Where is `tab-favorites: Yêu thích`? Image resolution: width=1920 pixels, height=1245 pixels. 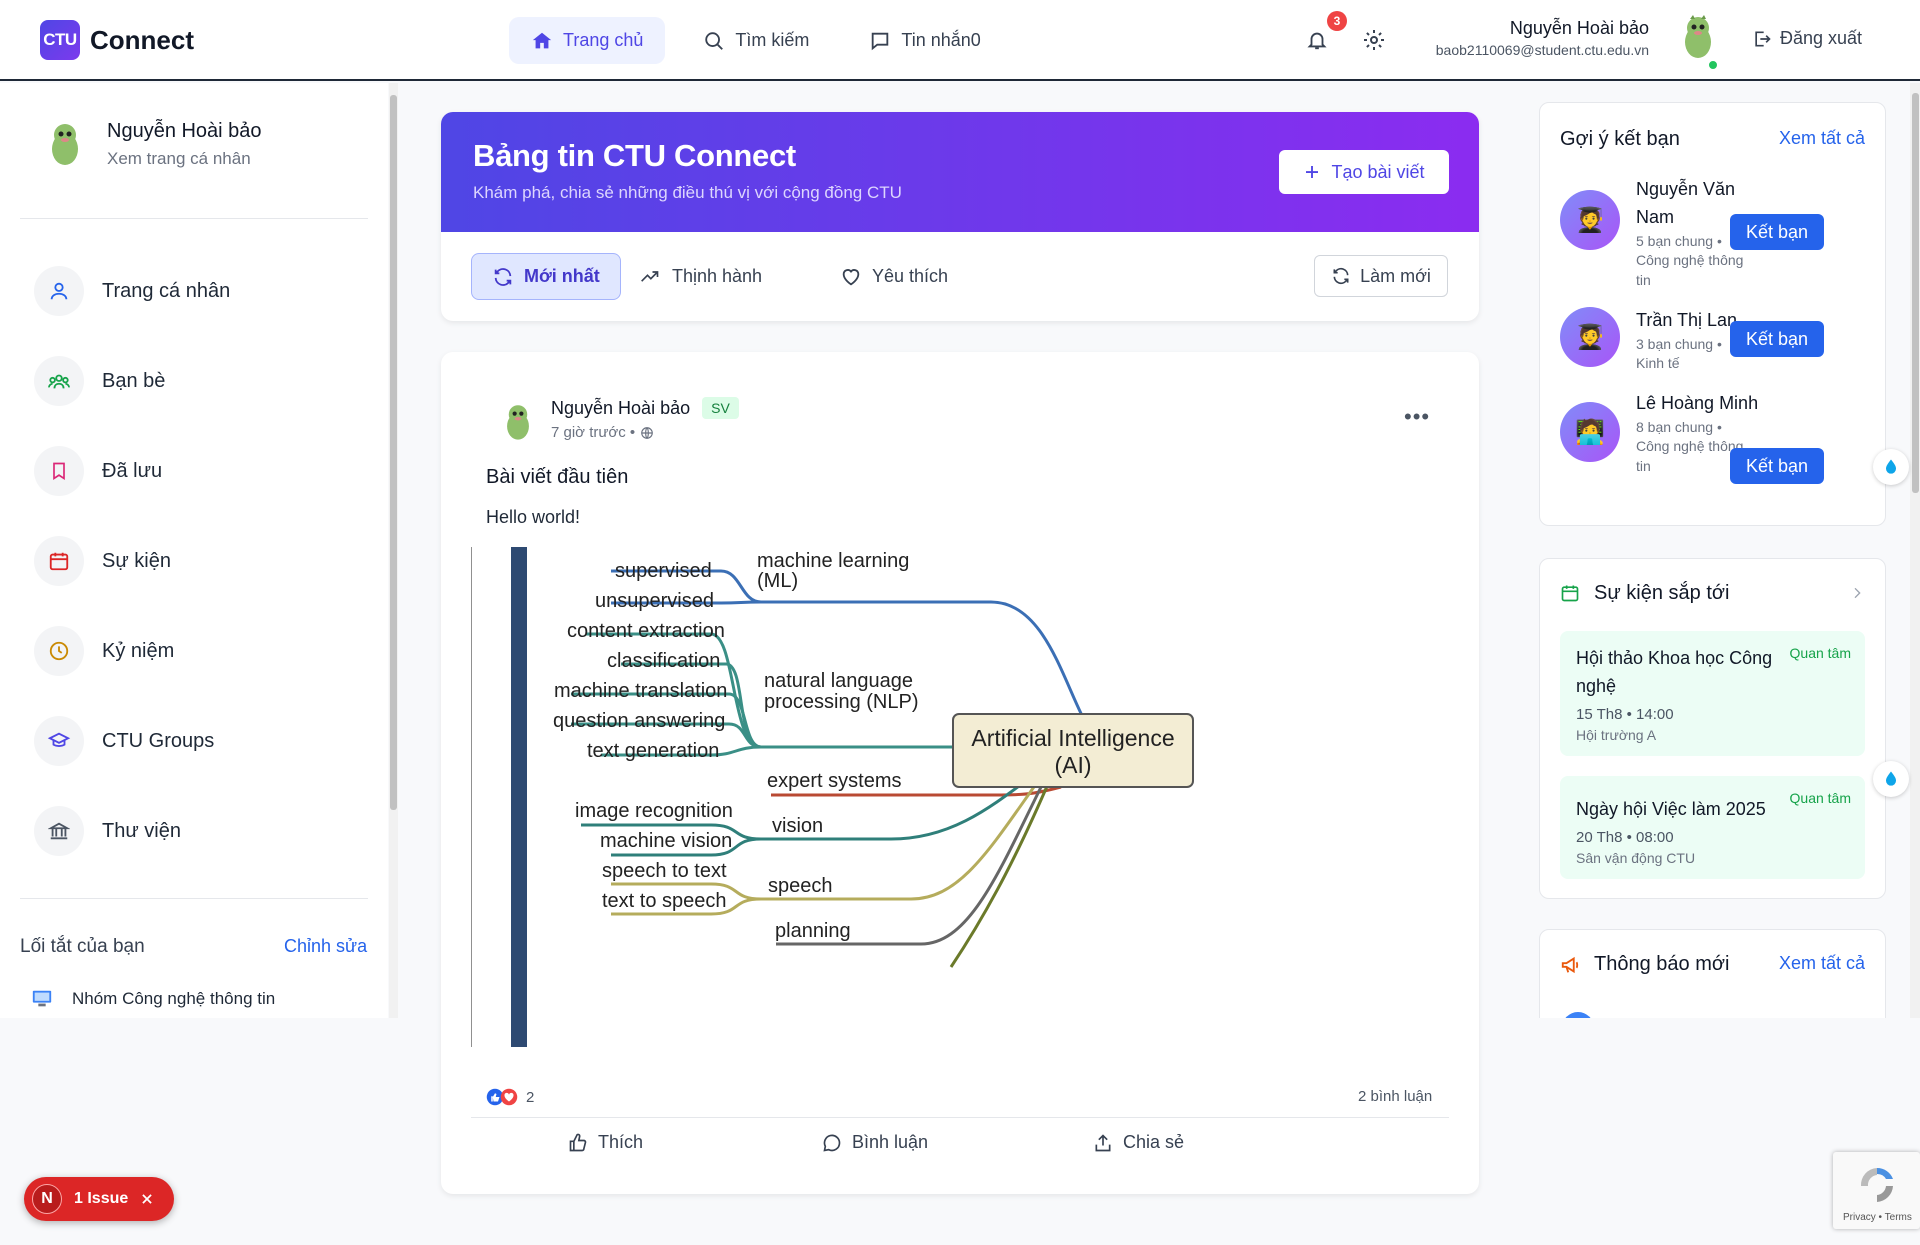 tab-favorites: Yêu thích is located at coordinates (894, 276).